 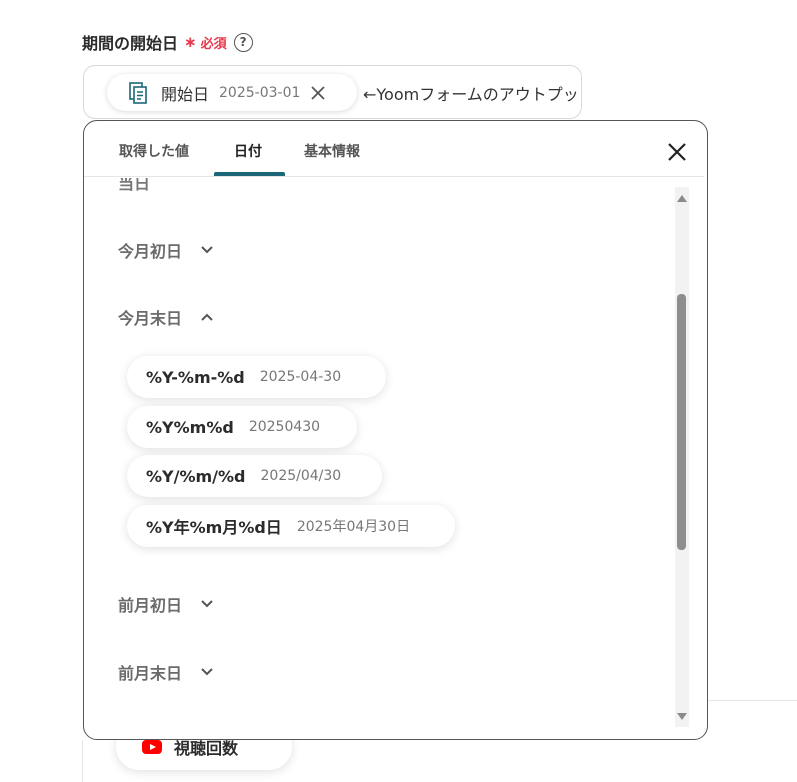 I want to click on section-partial: 当日, so click(x=134, y=185).